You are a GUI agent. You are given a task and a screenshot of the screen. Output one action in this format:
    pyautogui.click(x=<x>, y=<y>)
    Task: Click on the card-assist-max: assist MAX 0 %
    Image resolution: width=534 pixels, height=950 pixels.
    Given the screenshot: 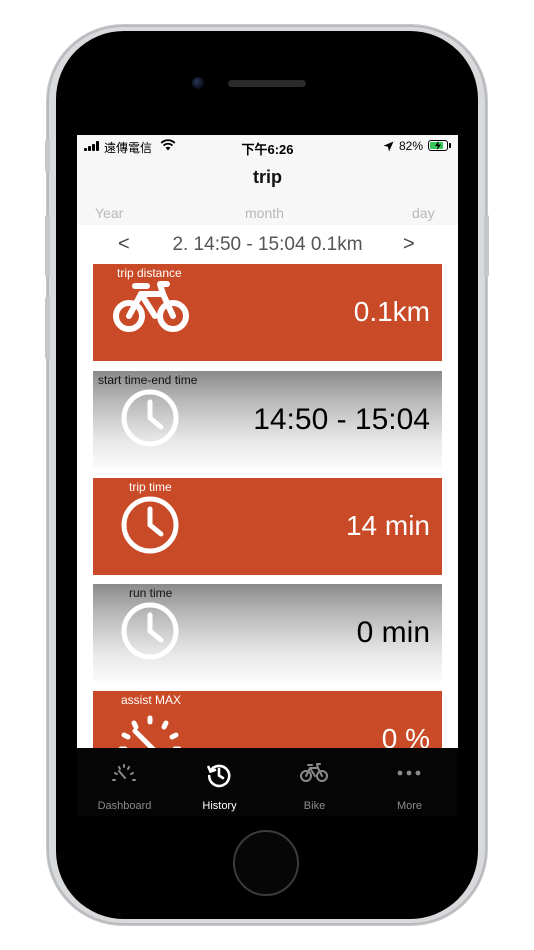 What is the action you would take?
    pyautogui.click(x=267, y=719)
    